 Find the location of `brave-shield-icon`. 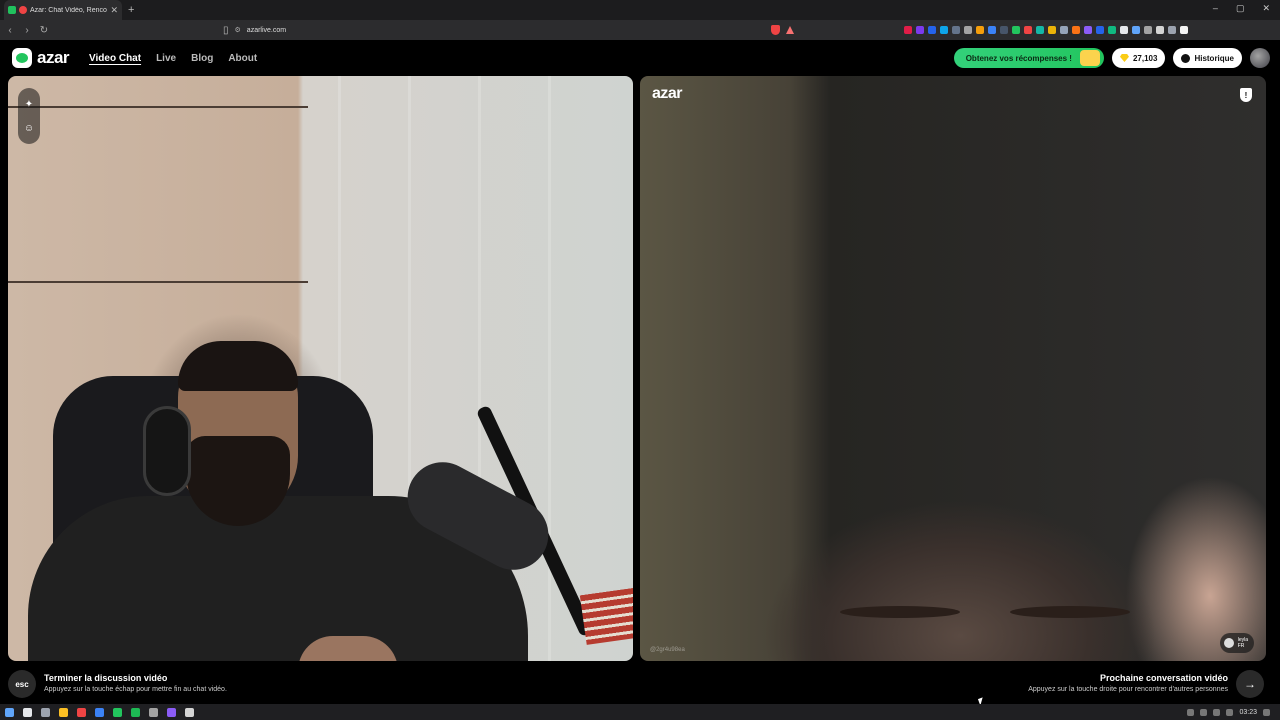

brave-shield-icon is located at coordinates (775, 30).